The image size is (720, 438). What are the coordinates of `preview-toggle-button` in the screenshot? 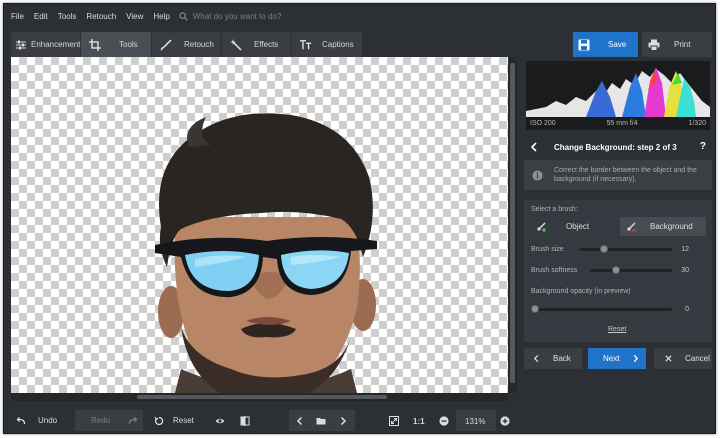 It's located at (220, 420).